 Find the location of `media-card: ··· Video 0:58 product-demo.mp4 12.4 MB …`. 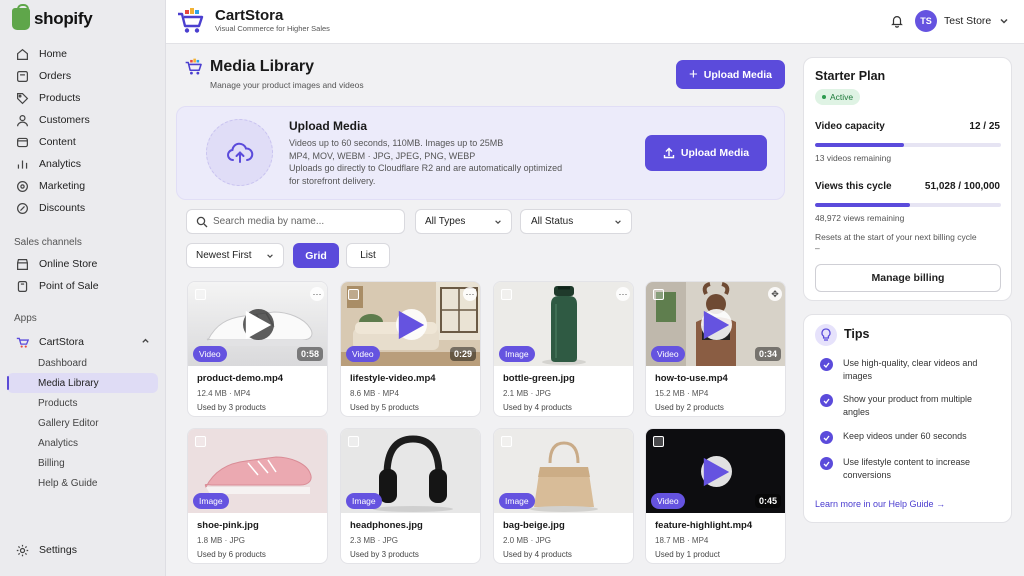

media-card: ··· Video 0:58 product-demo.mp4 12.4 MB … is located at coordinates (257, 349).